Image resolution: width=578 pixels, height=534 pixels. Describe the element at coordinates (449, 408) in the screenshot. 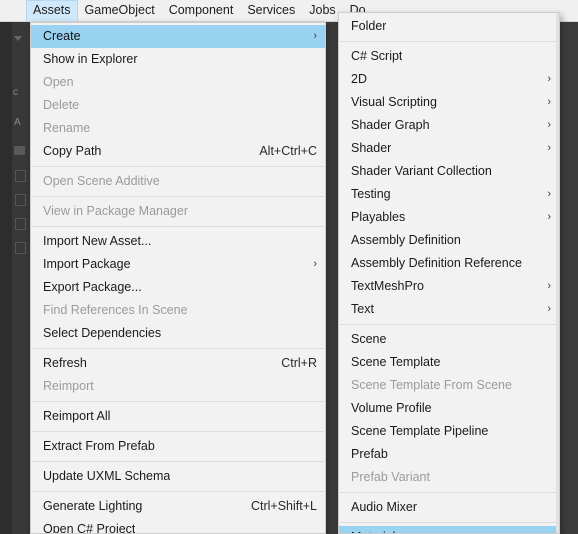

I see `menu-item-volume-profile: Volume Profile` at that location.